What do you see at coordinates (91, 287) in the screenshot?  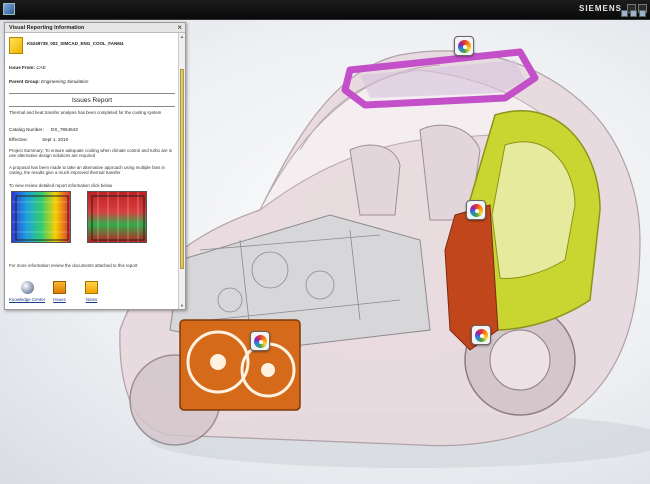 I see `notes-icon` at bounding box center [91, 287].